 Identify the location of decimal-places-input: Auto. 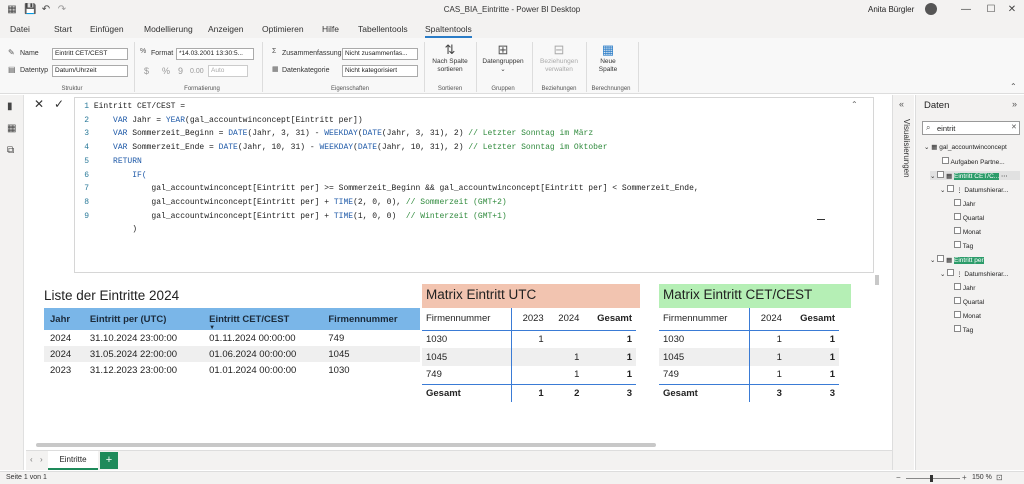
(228, 71).